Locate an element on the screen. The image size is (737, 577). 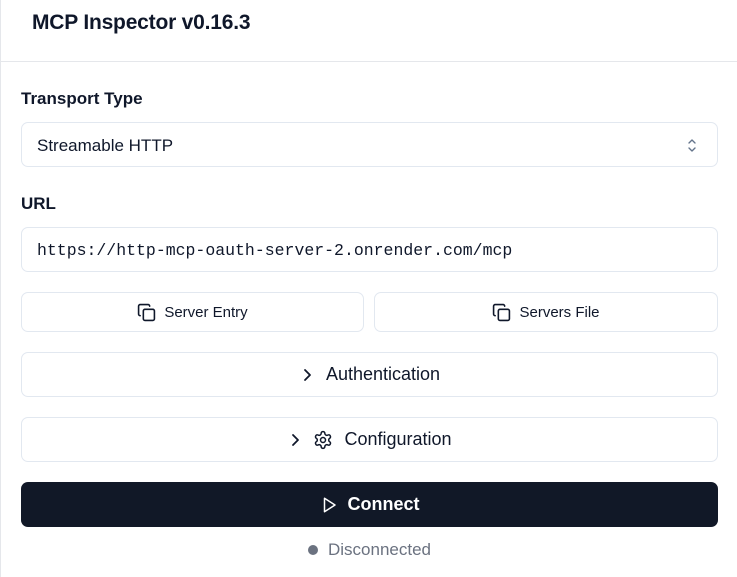
configuration-toggle-button: Configuration is located at coordinates (369, 439).